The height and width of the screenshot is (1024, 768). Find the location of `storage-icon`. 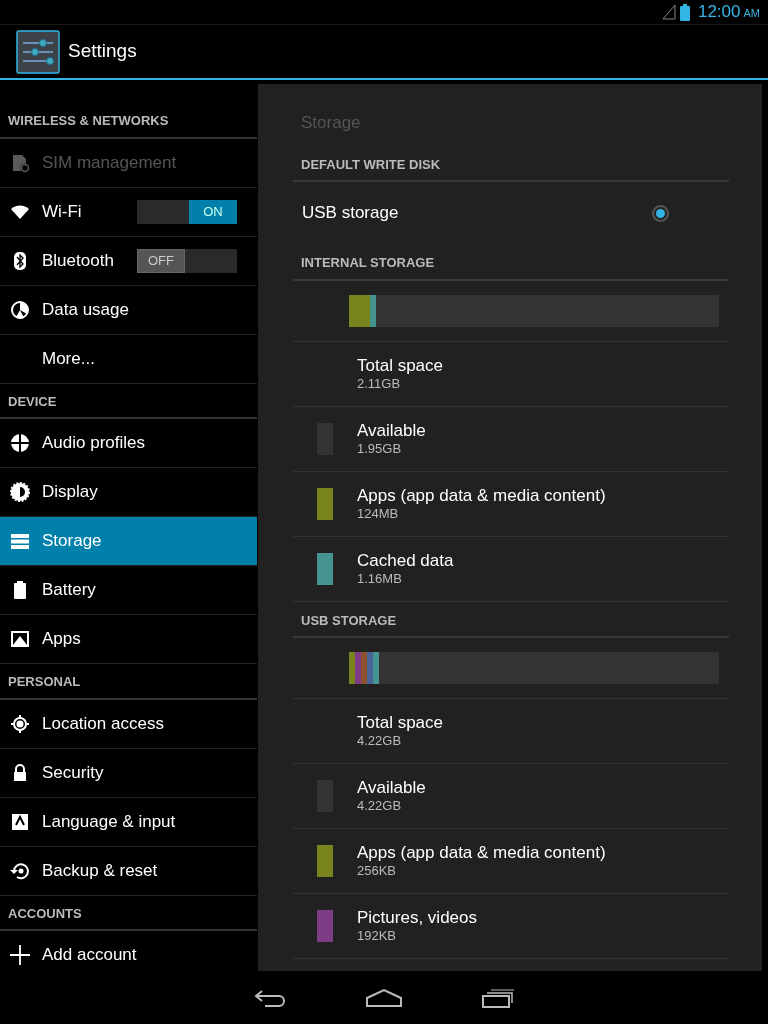

storage-icon is located at coordinates (20, 541).